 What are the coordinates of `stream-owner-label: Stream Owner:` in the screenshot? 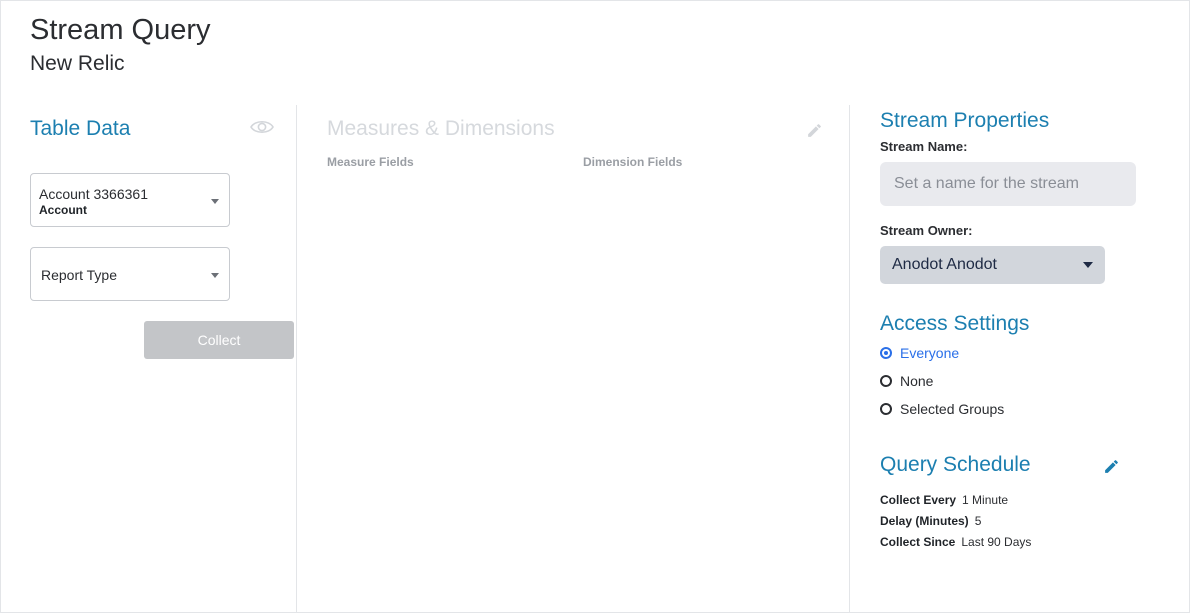 It's located at (926, 230).